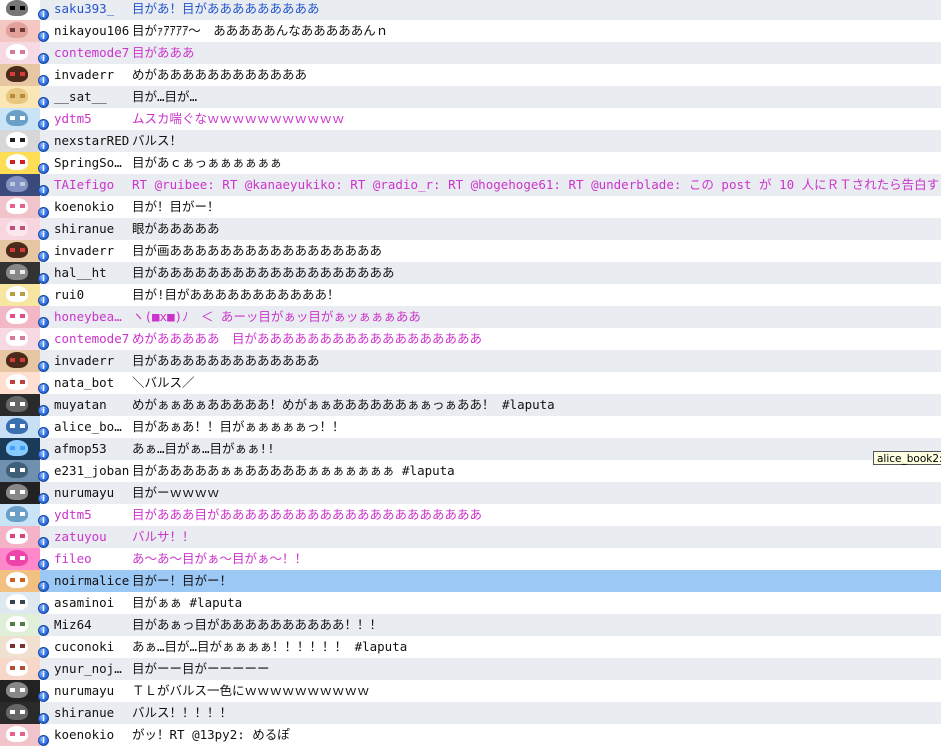 The width and height of the screenshot is (941, 746). What do you see at coordinates (90, 119) in the screenshot?
I see `username: ydtm5` at bounding box center [90, 119].